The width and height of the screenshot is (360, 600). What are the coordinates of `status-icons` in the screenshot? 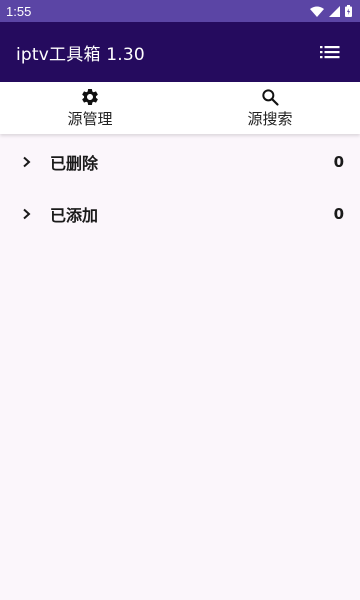 It's located at (331, 11).